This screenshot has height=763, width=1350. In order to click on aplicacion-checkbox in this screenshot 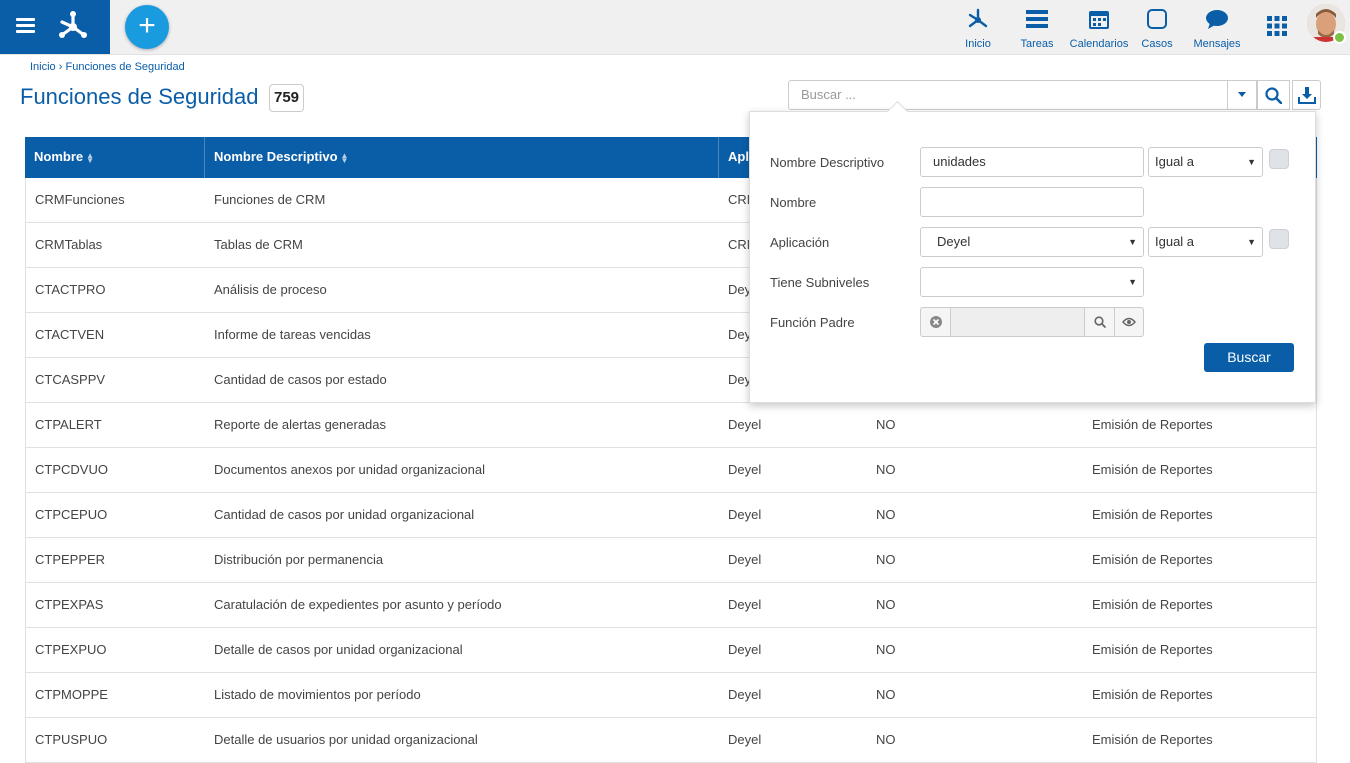, I will do `click(1279, 239)`.